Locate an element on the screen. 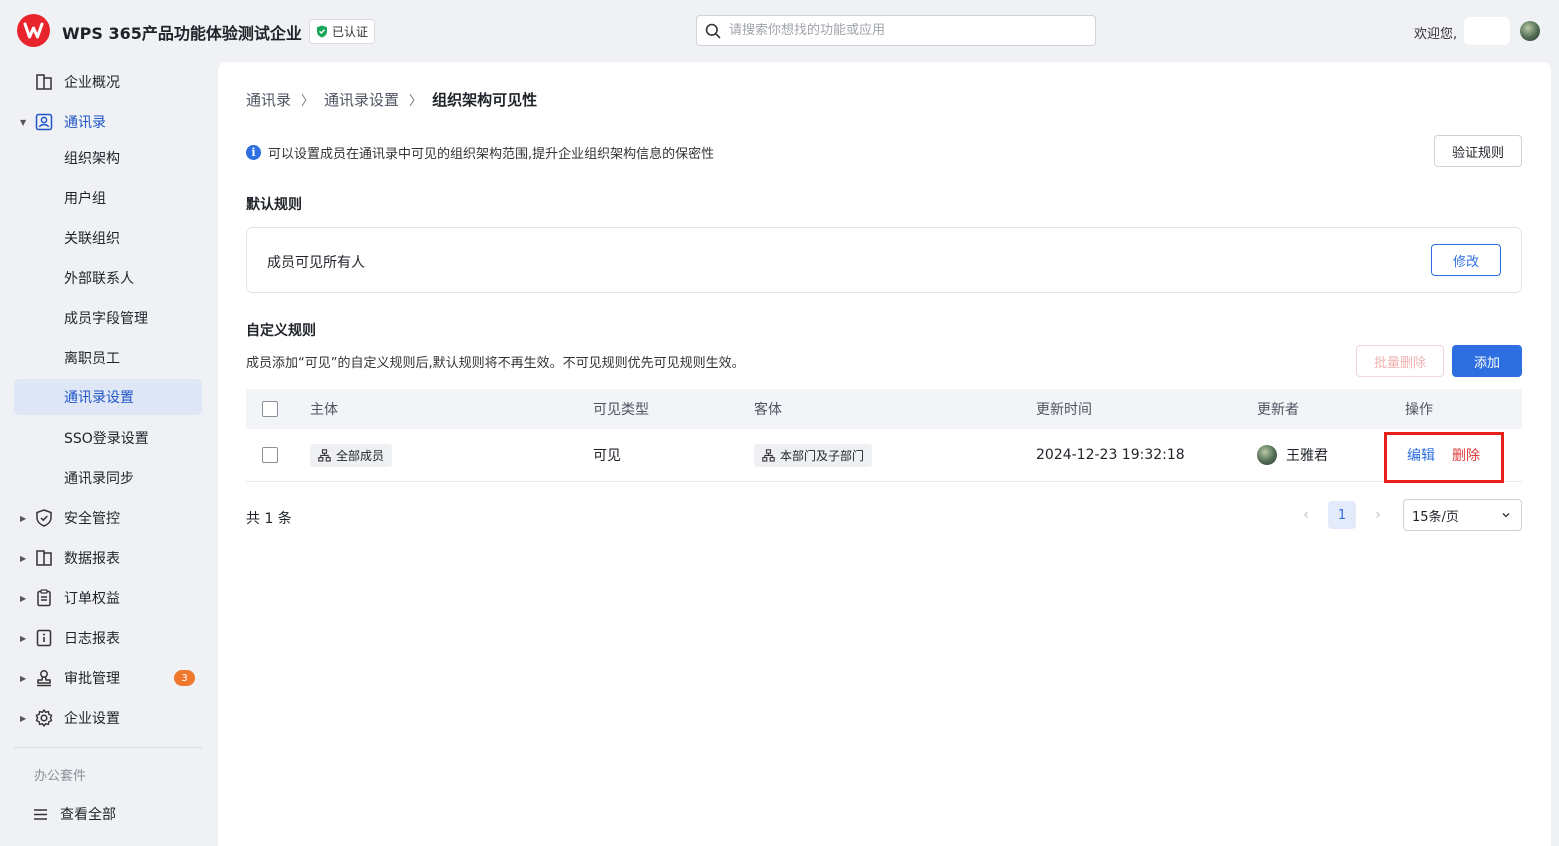 The height and width of the screenshot is (846, 1559). modify-default-rule-button: 修改 is located at coordinates (1466, 260).